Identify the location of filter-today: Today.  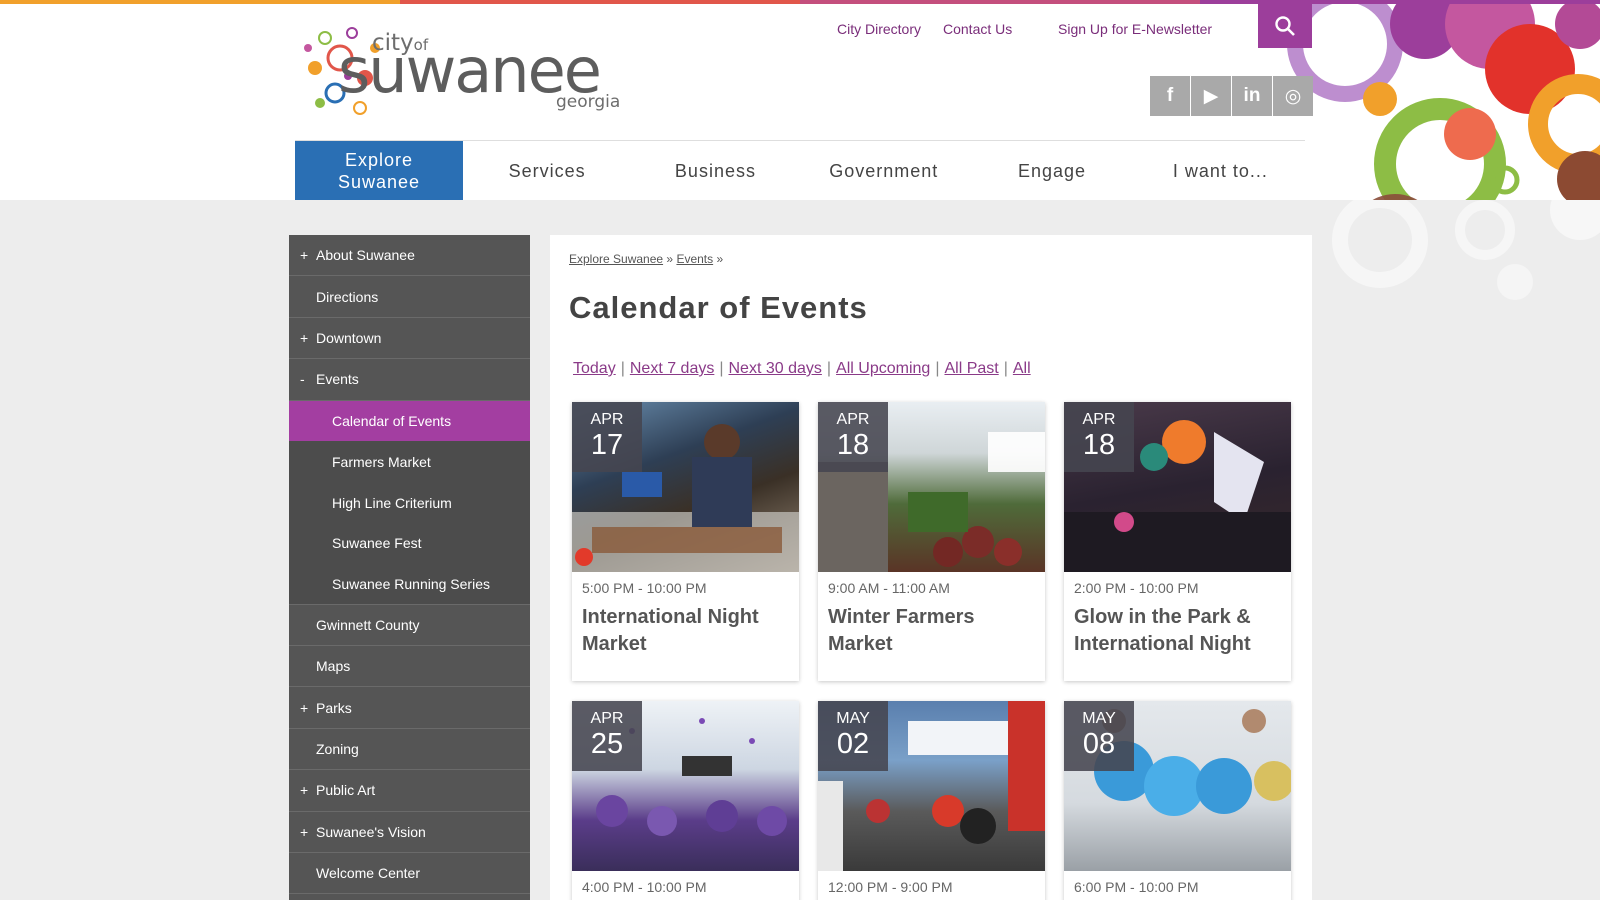
(594, 368).